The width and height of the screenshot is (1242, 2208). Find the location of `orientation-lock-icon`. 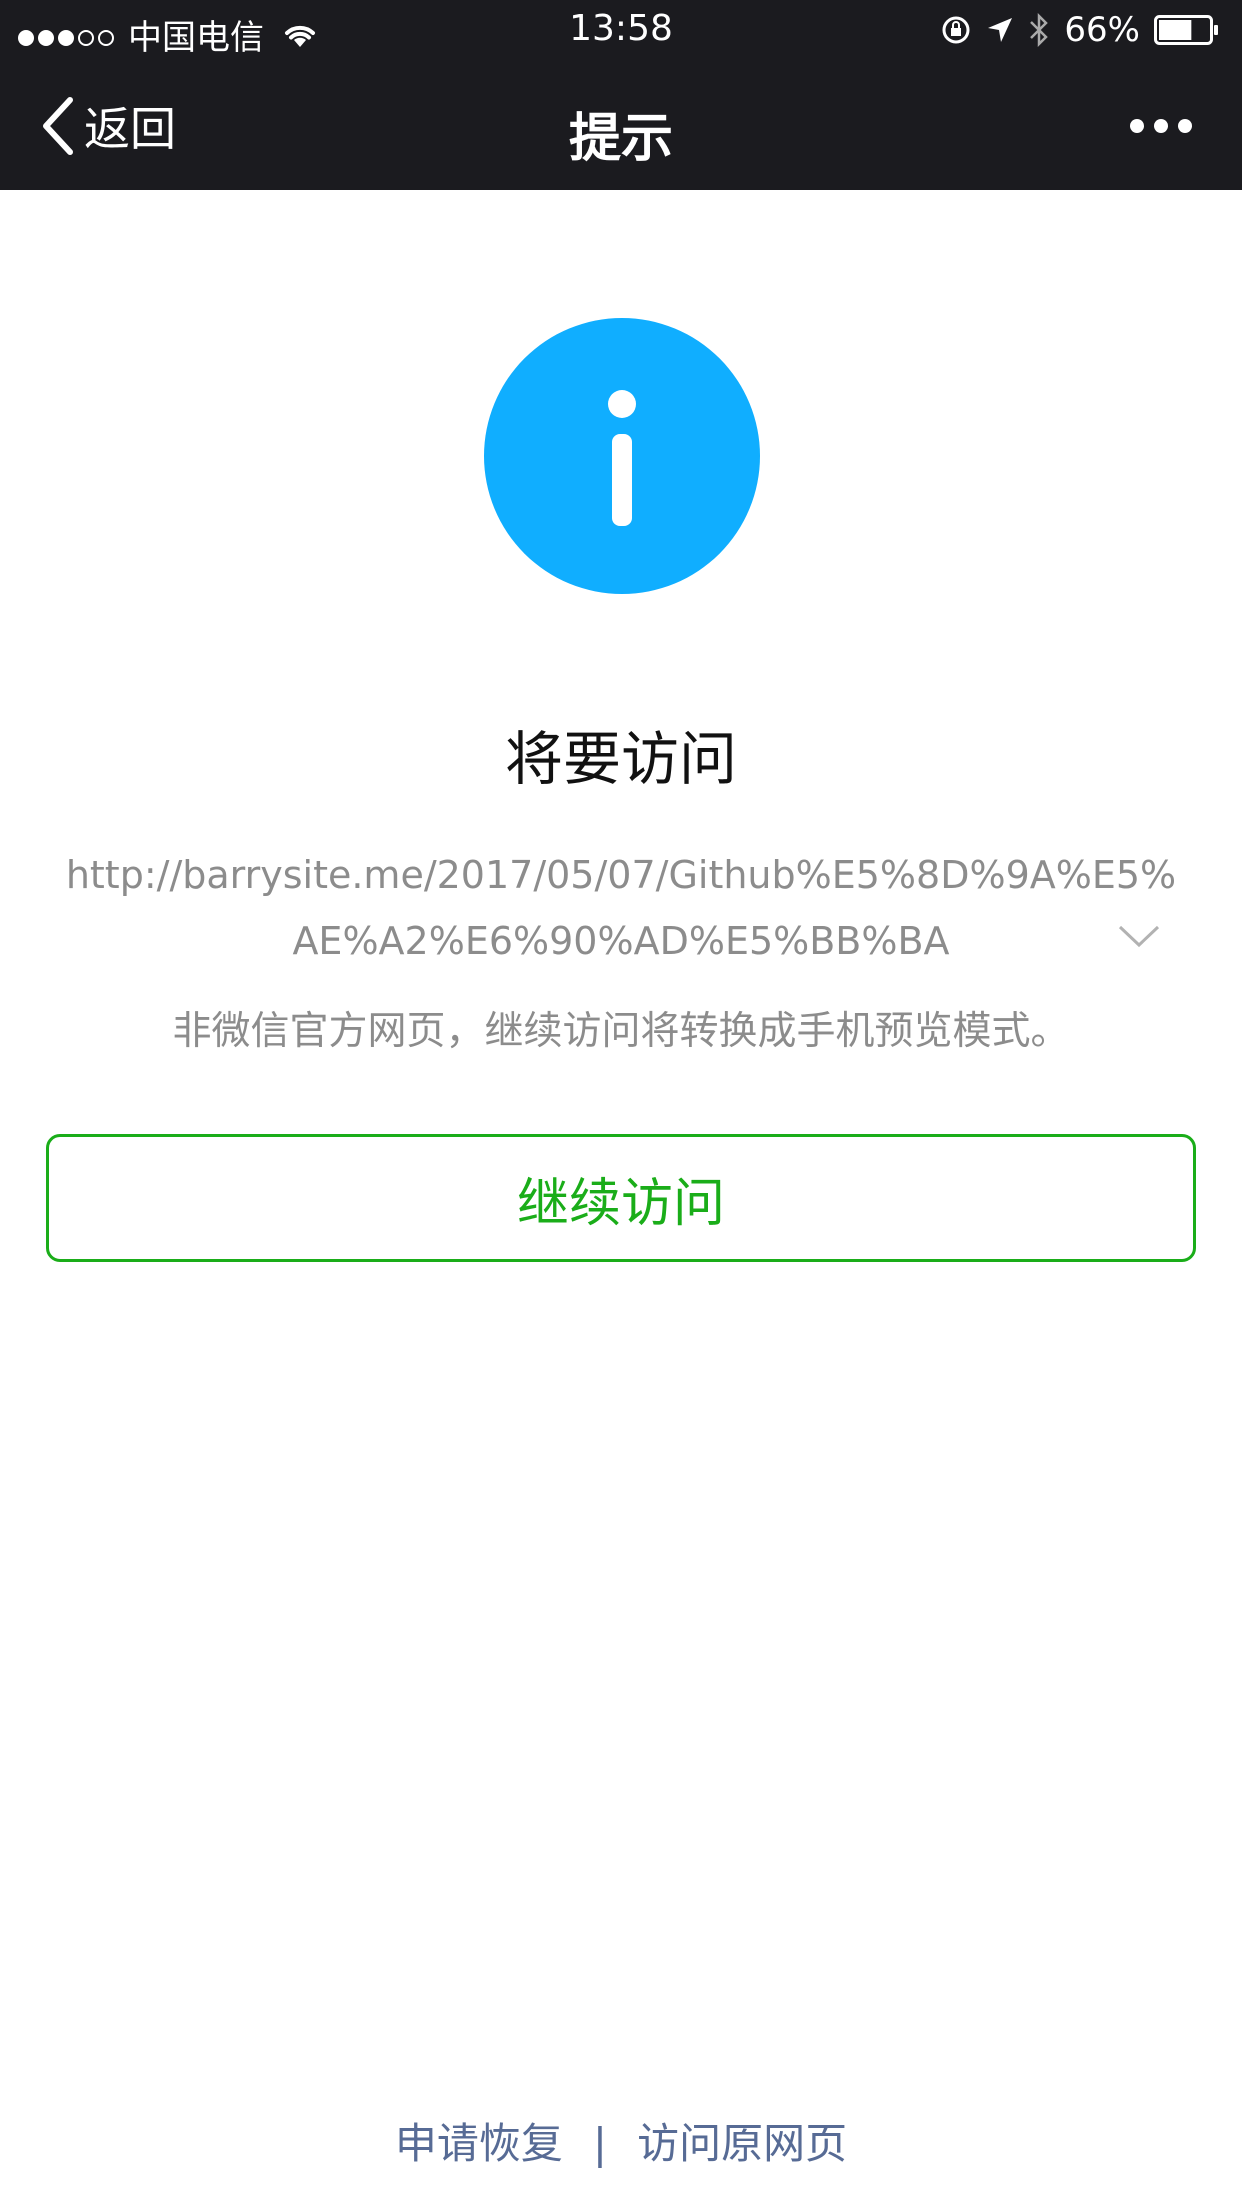

orientation-lock-icon is located at coordinates (956, 30).